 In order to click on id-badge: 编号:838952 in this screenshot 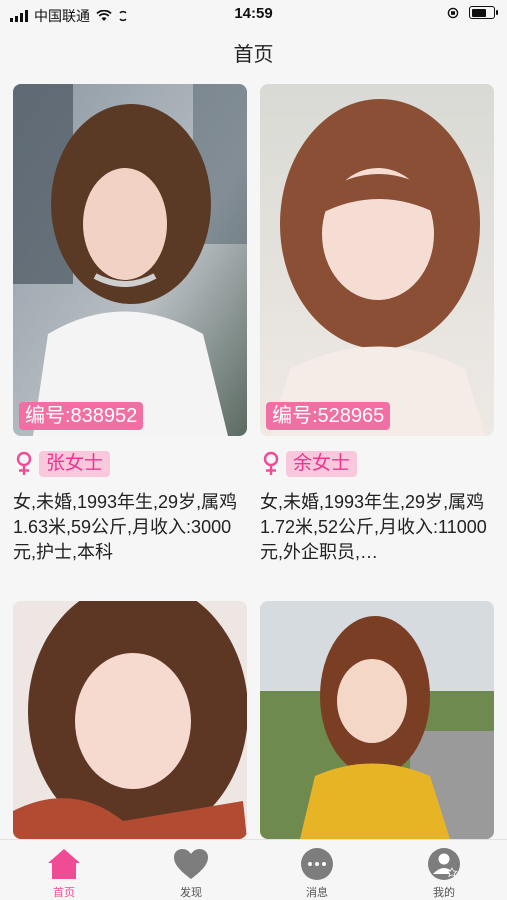, I will do `click(81, 416)`.